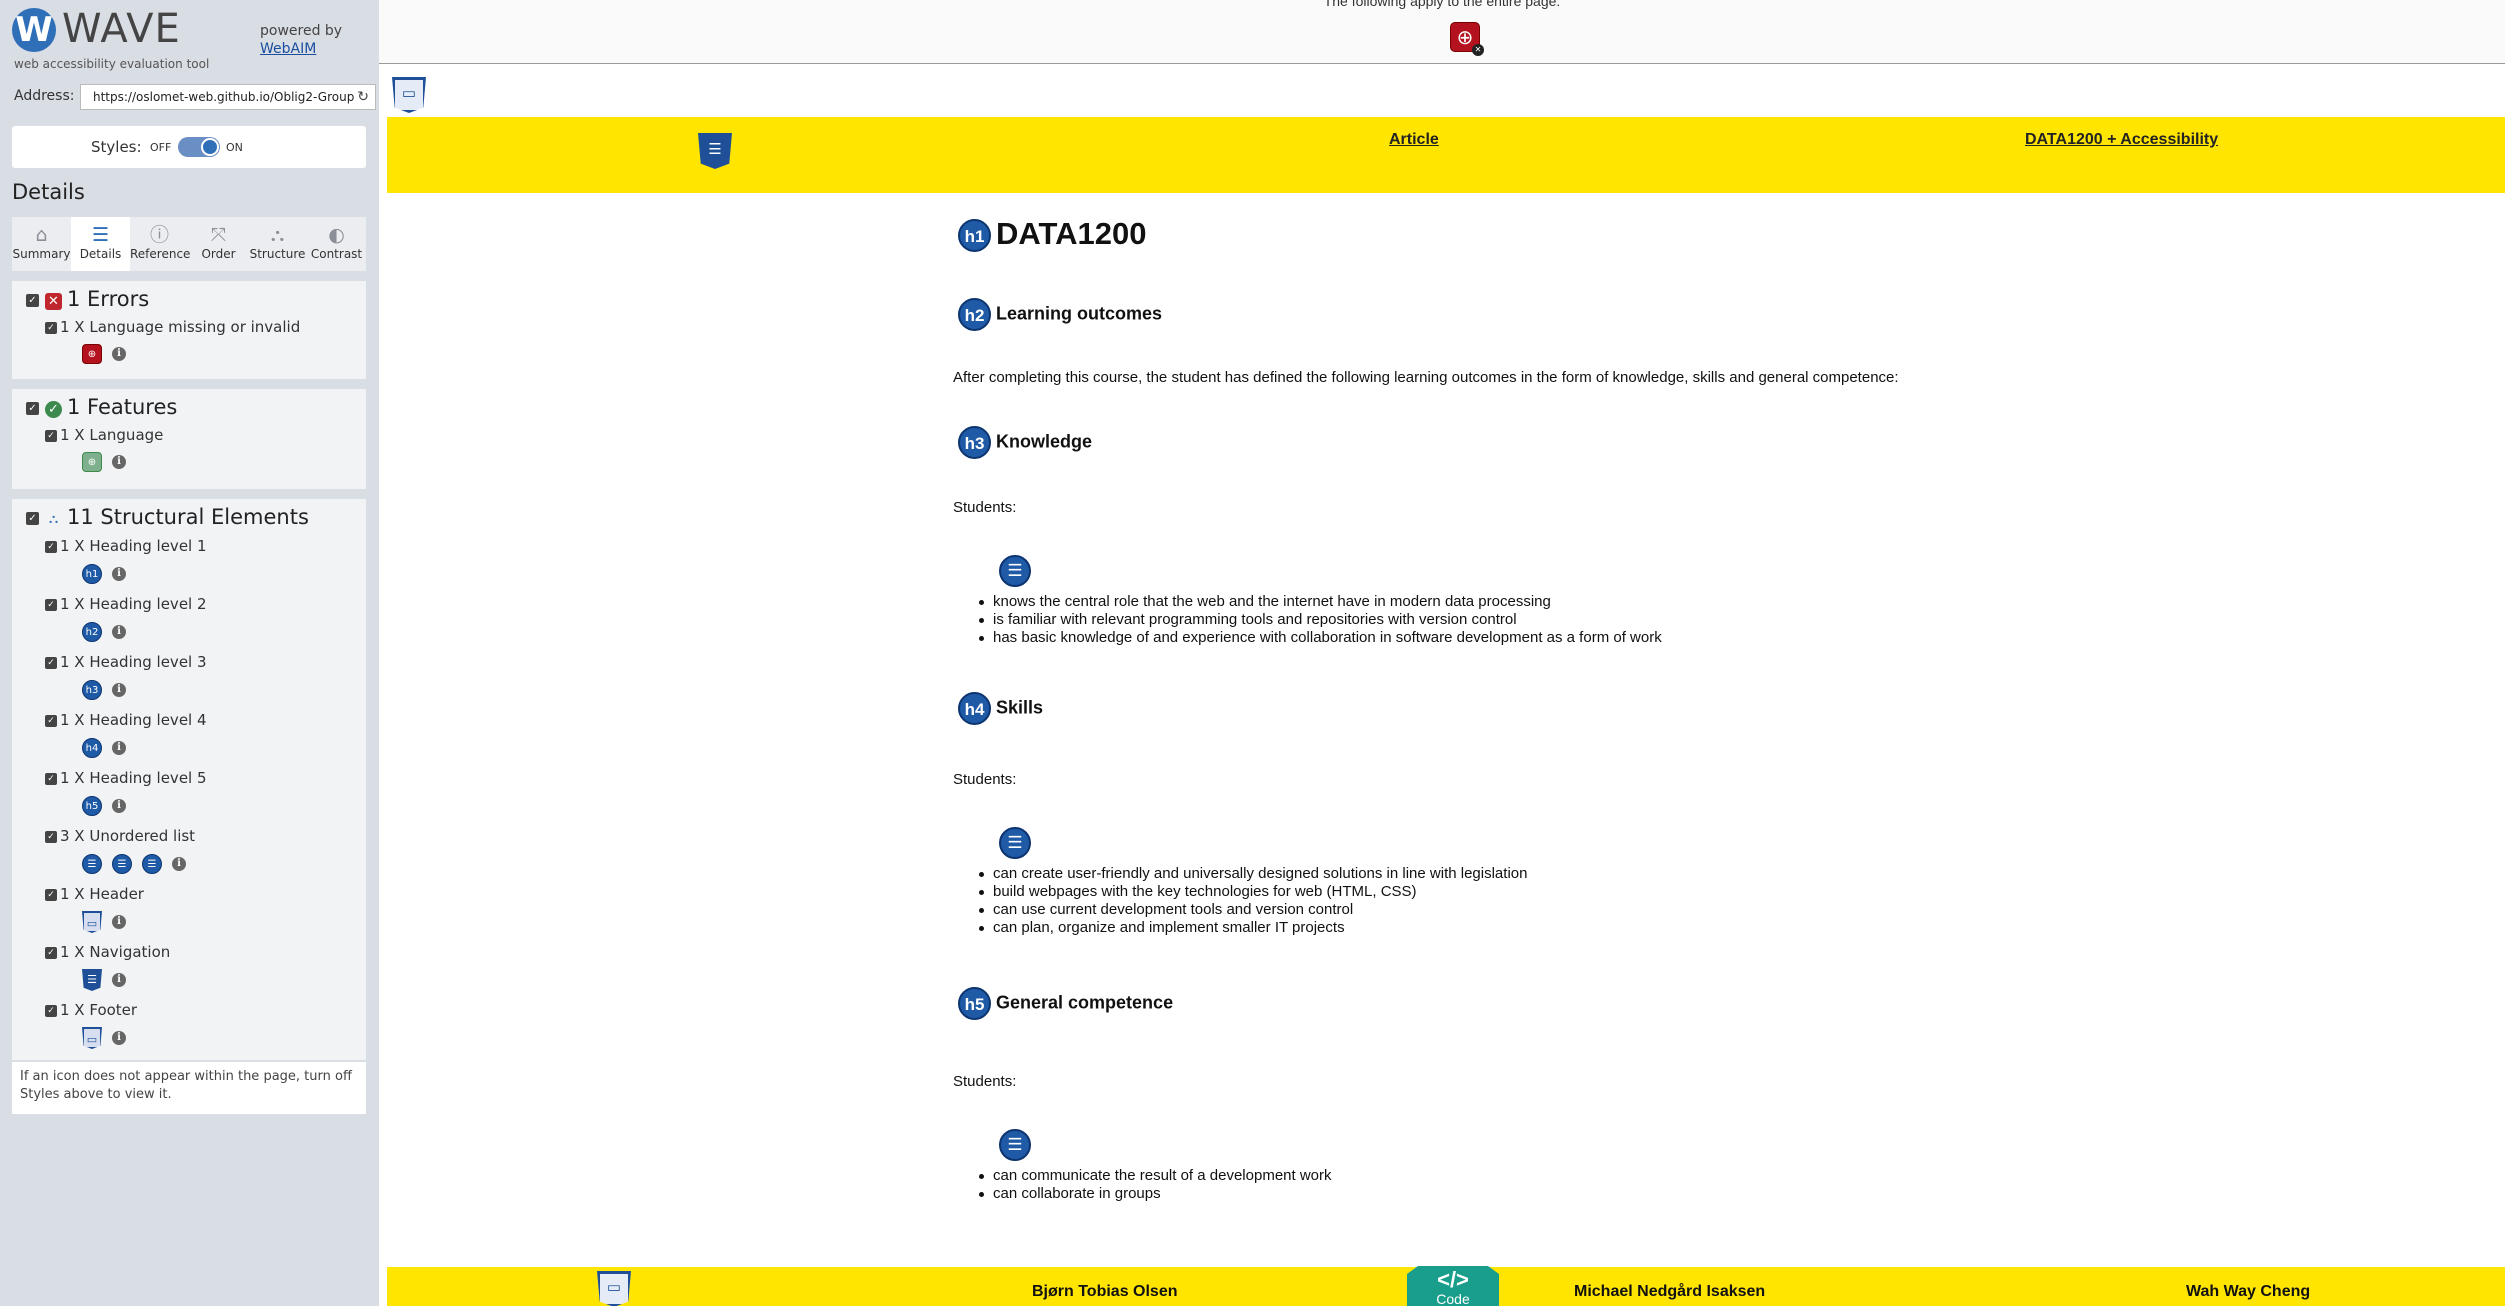  What do you see at coordinates (104, 463) in the screenshot?
I see `feature-icons: ⊕ i` at bounding box center [104, 463].